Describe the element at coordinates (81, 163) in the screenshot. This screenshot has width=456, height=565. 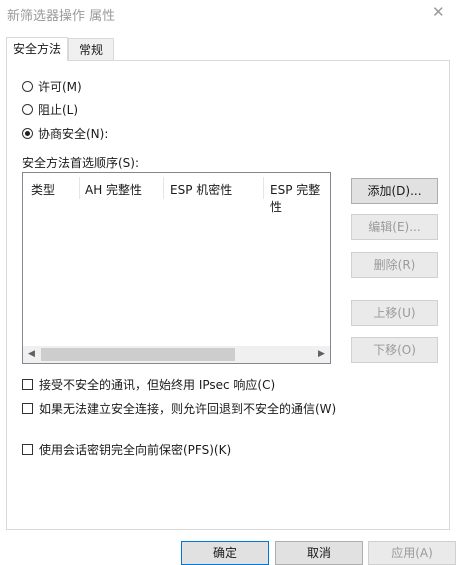
I see `methods-order-label: 安全方法首选顺序(S):` at that location.